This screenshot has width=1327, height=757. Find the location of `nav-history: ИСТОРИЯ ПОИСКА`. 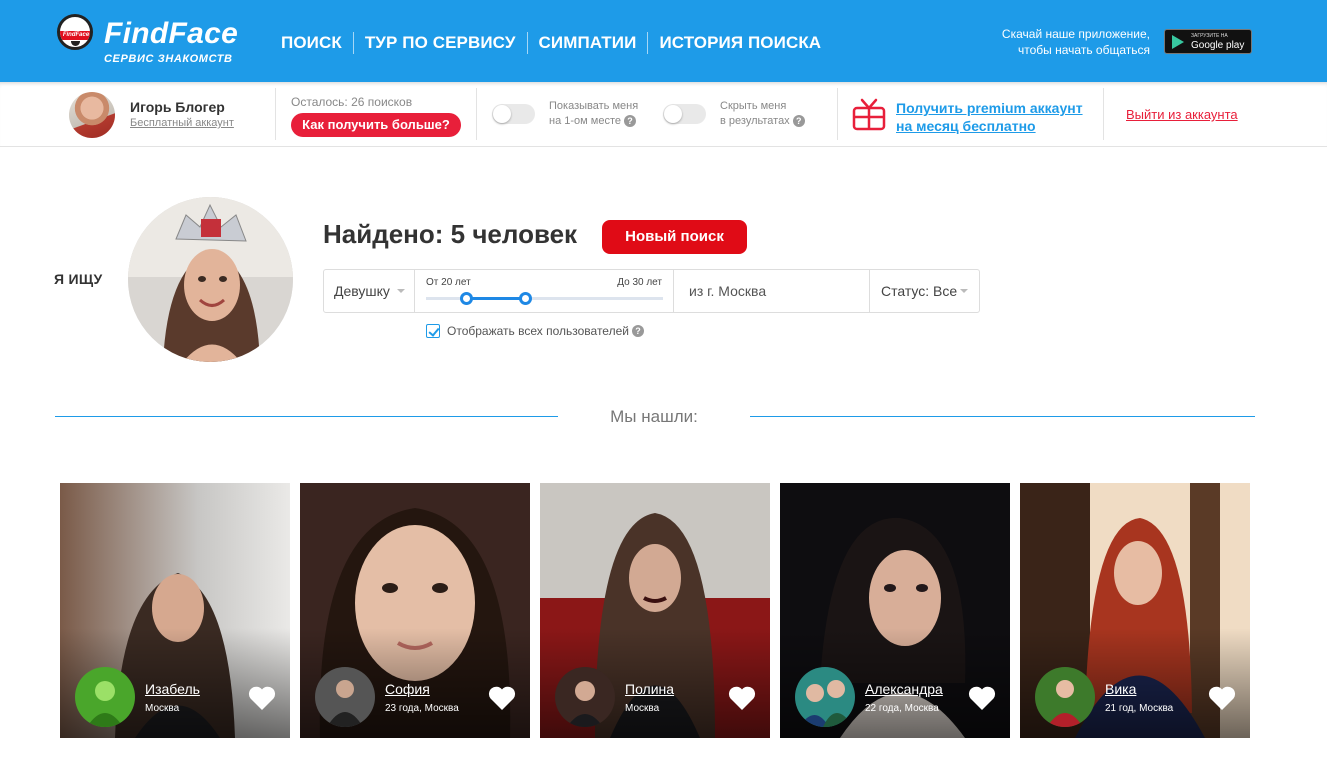

nav-history: ИСТОРИЯ ПОИСКА is located at coordinates (740, 43).